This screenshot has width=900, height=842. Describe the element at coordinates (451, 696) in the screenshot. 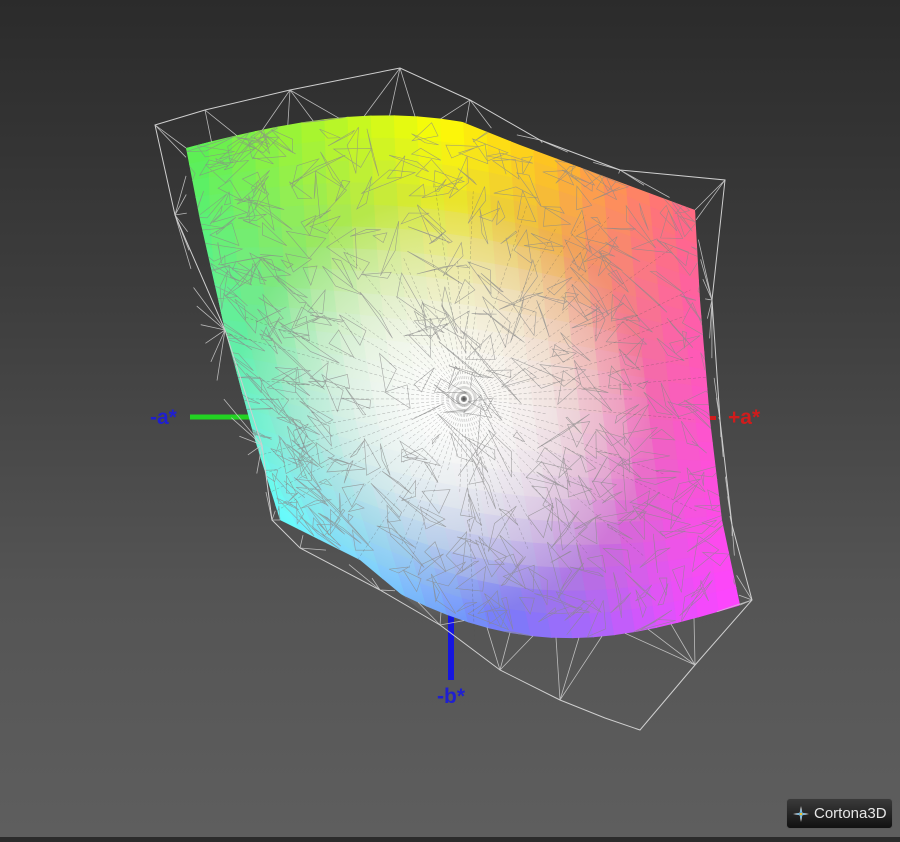

I see `neg-b-axis-label: -b*` at that location.